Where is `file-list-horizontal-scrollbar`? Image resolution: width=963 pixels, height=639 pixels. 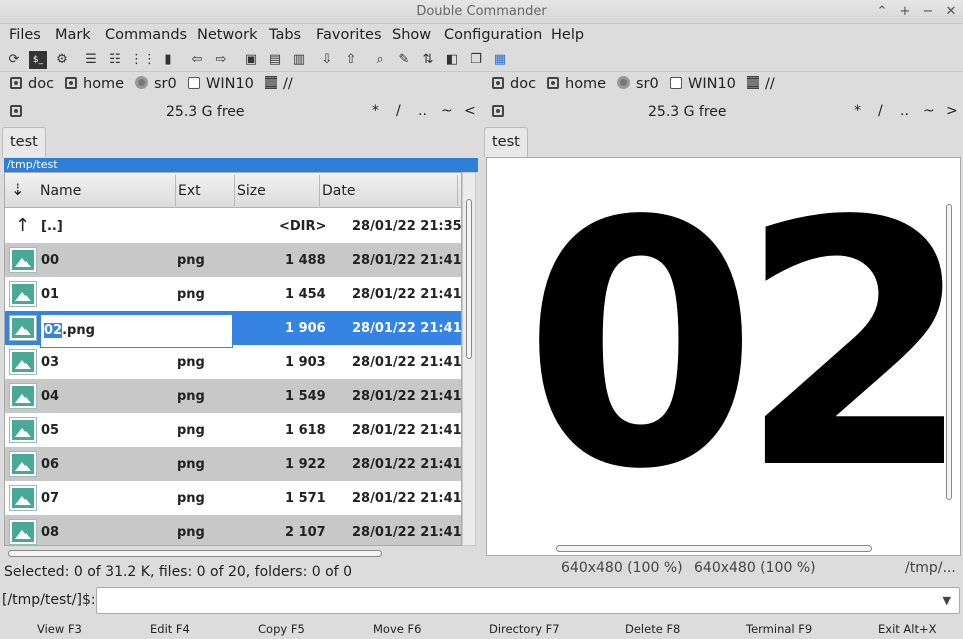
file-list-horizontal-scrollbar is located at coordinates (240, 553).